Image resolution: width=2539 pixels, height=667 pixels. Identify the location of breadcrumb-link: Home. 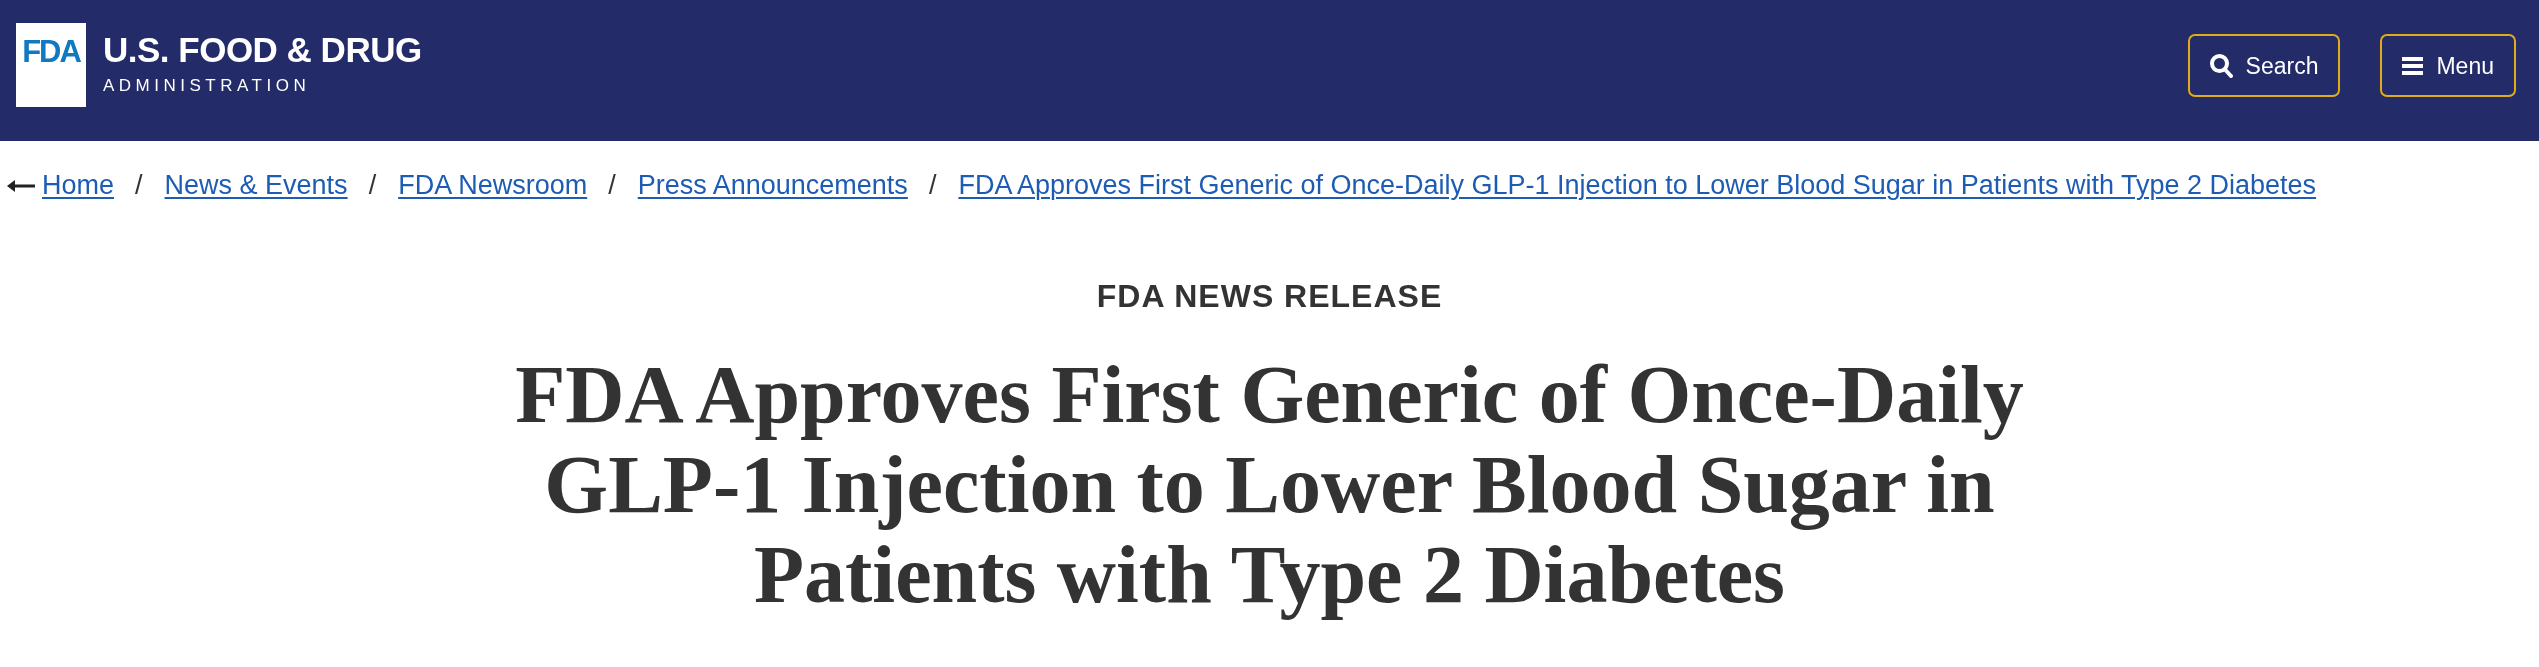
(78, 185).